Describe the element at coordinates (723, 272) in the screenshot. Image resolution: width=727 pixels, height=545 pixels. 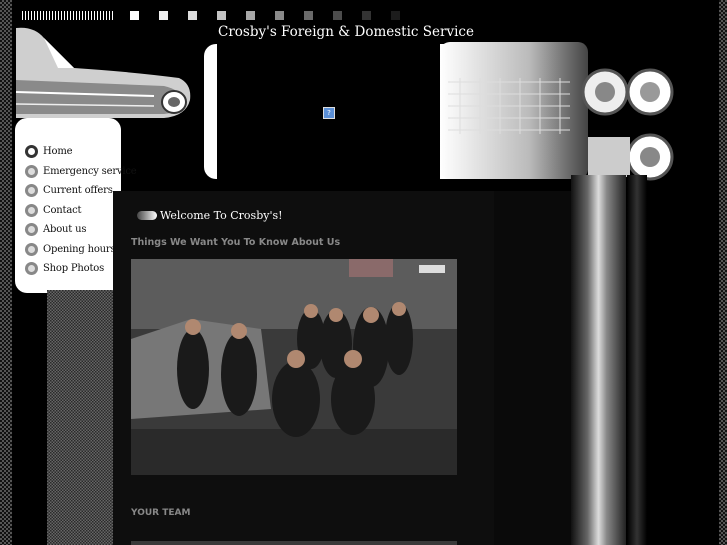
I see `right-checker-border` at that location.